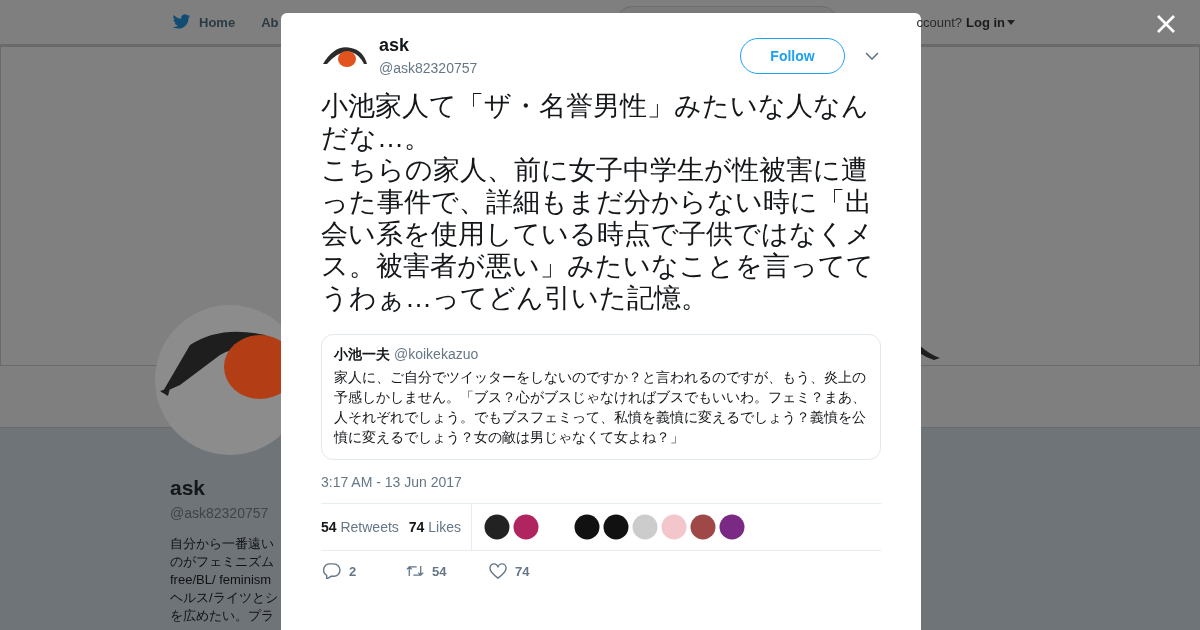 The image size is (1200, 630). I want to click on action-count: 2, so click(353, 571).